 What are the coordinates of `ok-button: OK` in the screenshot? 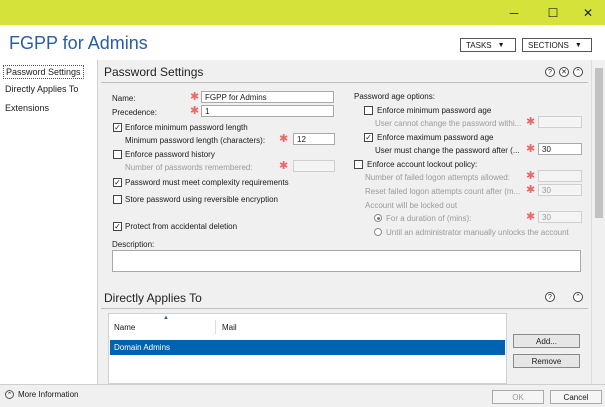 It's located at (518, 397).